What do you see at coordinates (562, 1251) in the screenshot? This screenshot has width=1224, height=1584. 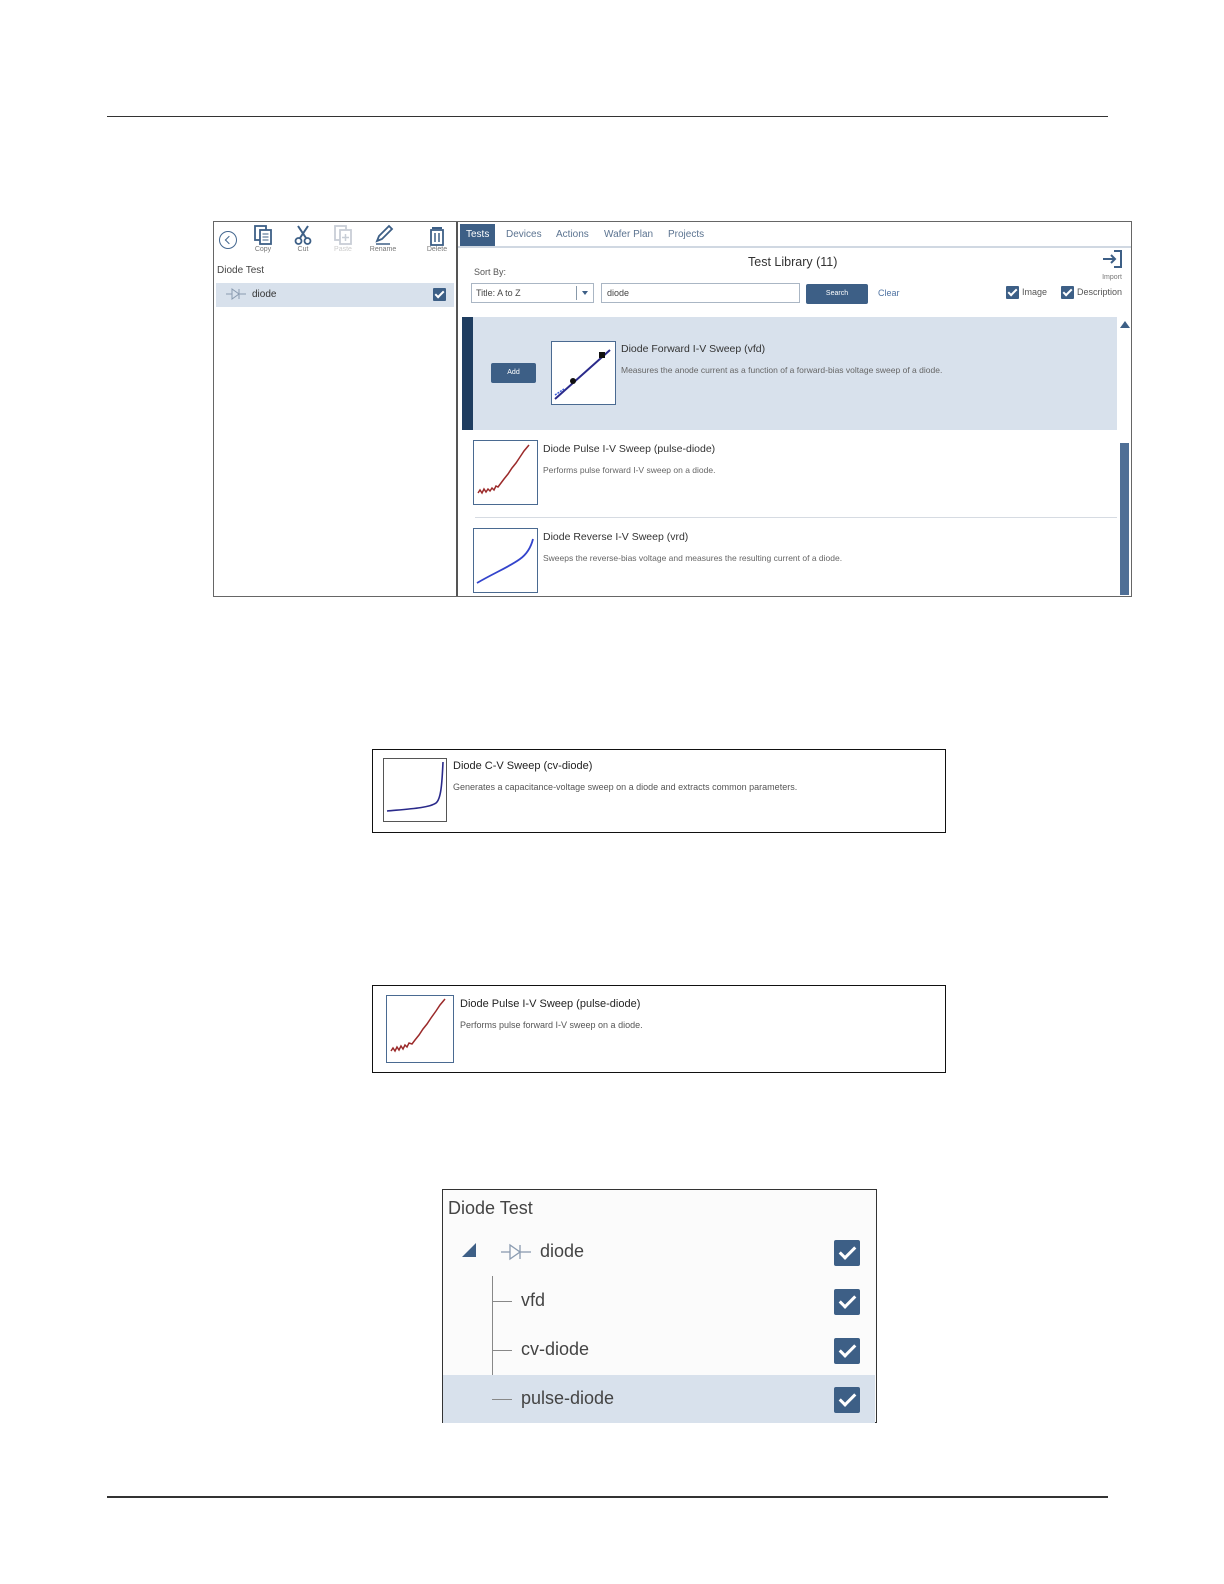 I see `device-label: diode` at bounding box center [562, 1251].